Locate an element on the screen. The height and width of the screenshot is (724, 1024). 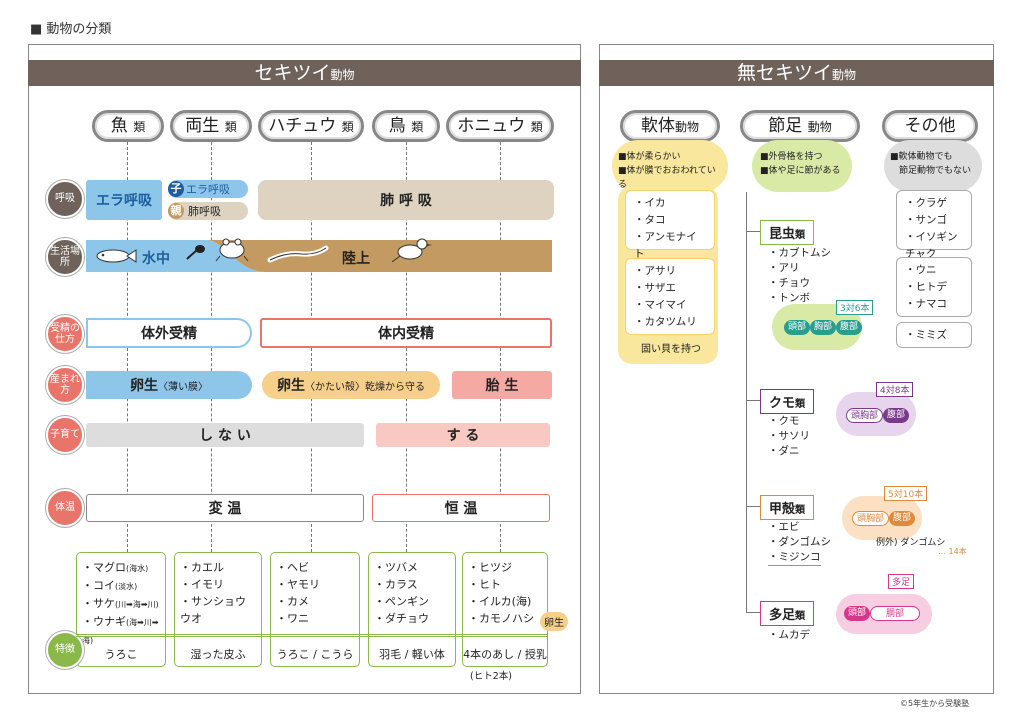
feature-bird: 羽毛 / 軽い体 is located at coordinates (412, 654).